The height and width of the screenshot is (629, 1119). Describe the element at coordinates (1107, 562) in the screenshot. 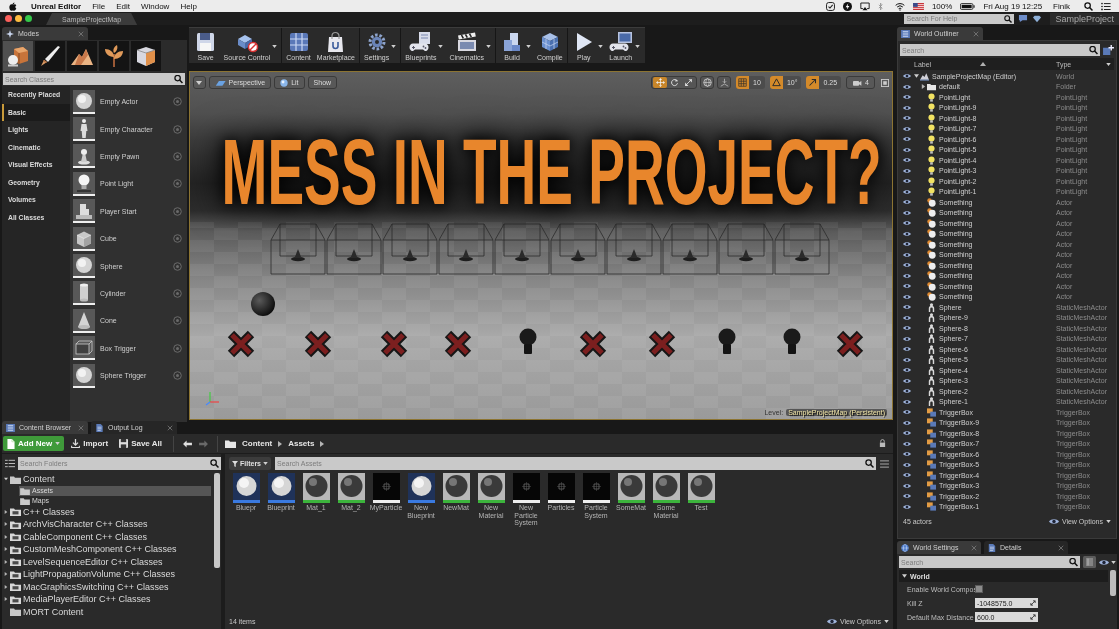

I see `visibility-menu-button` at that location.